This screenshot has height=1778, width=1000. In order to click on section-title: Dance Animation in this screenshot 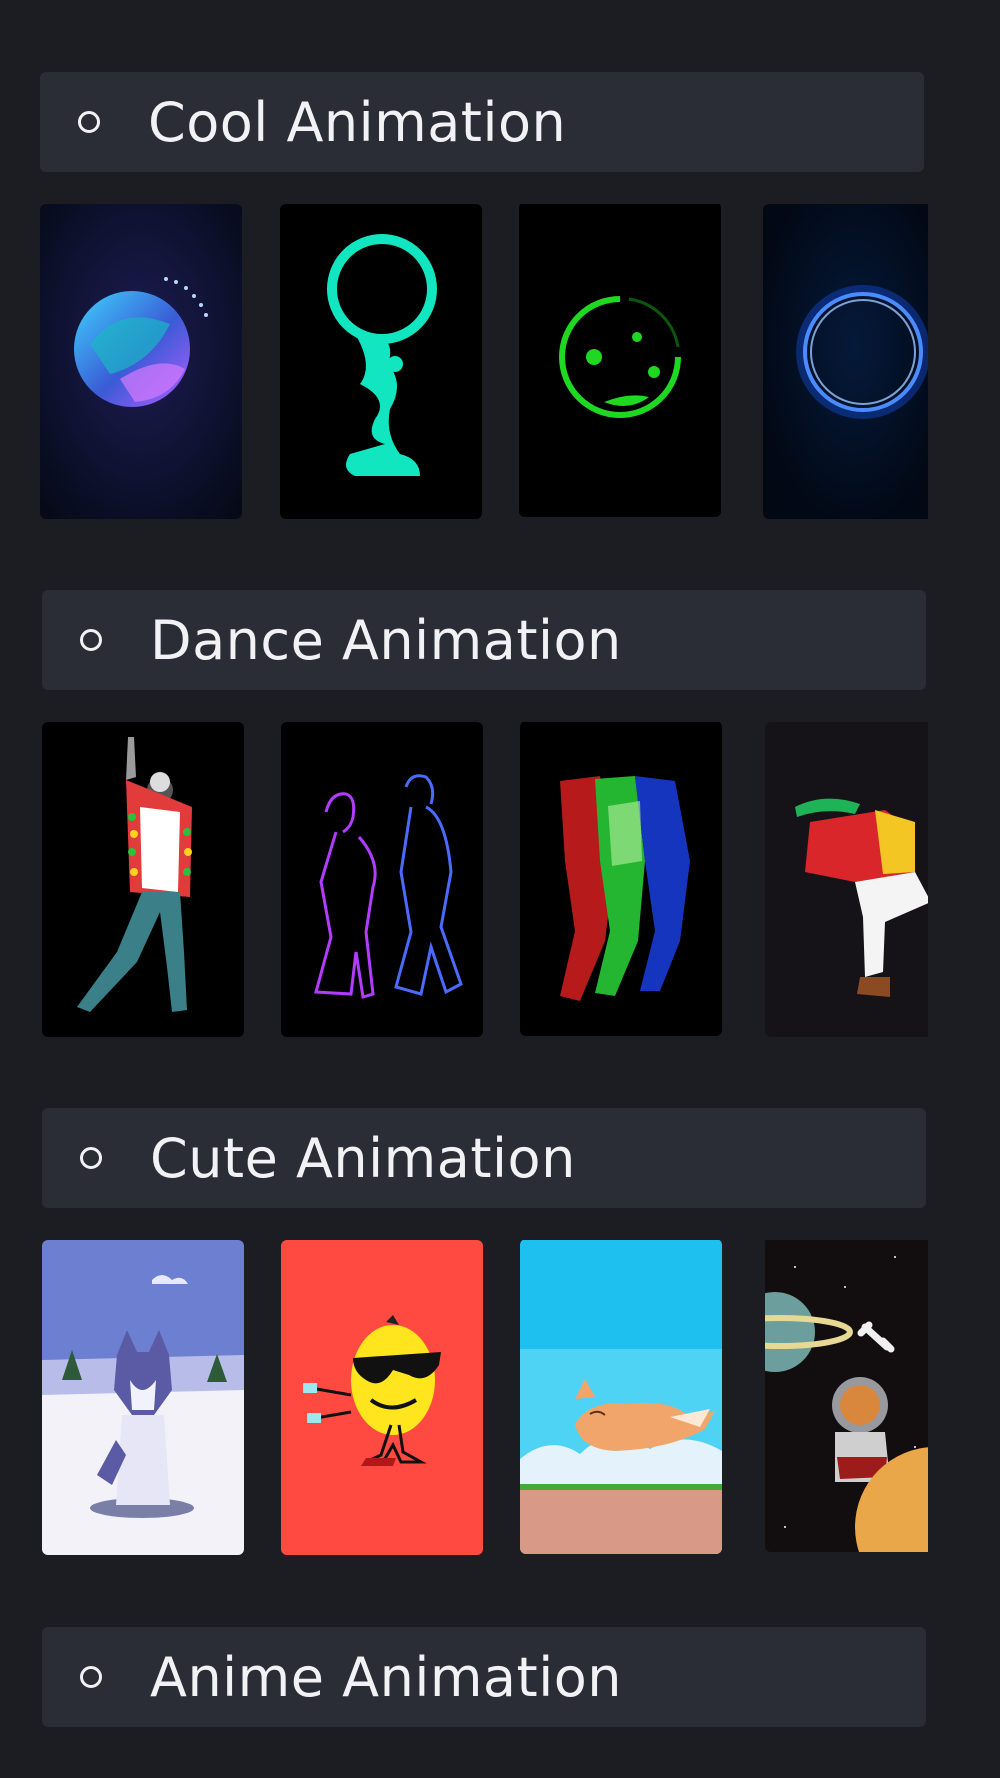, I will do `click(386, 640)`.